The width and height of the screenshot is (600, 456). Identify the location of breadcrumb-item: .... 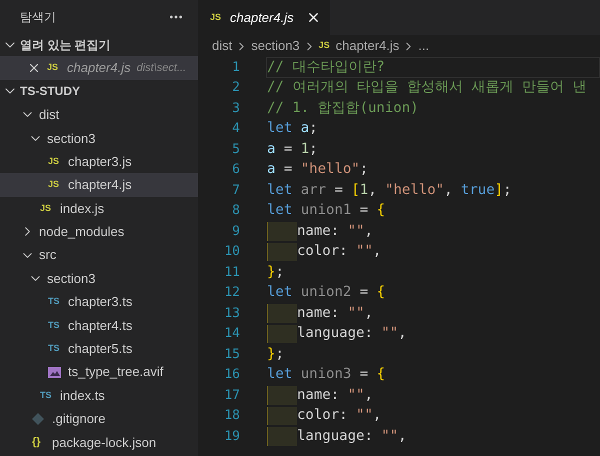
(424, 46).